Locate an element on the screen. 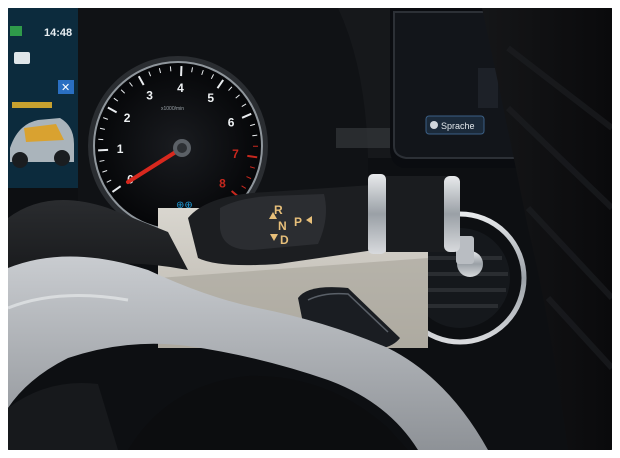  voice-button: Sprache is located at coordinates (455, 125).